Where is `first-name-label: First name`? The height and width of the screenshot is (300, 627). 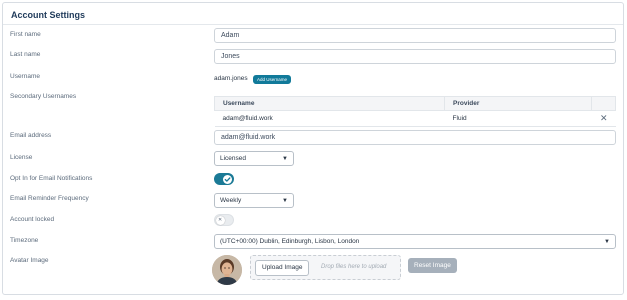 first-name-label: First name is located at coordinates (25, 34).